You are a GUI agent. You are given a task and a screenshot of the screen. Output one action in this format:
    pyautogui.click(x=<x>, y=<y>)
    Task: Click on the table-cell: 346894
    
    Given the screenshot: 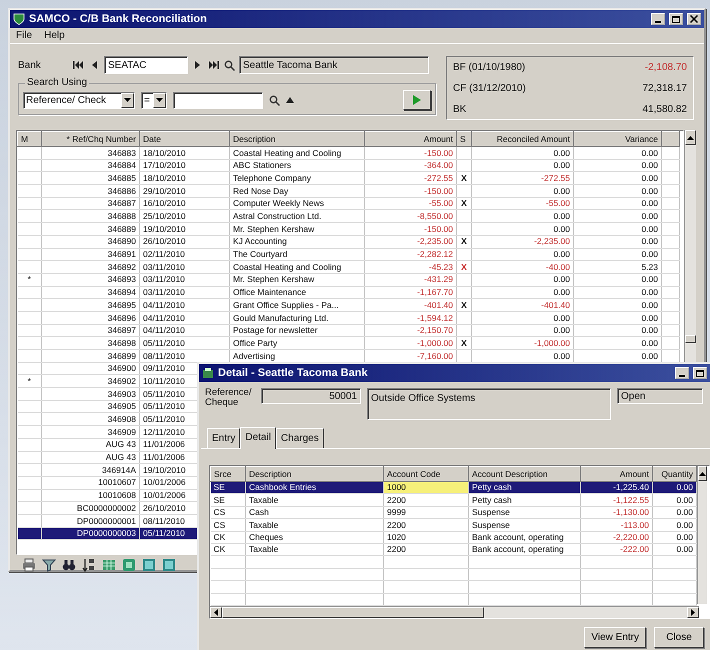 What is the action you would take?
    pyautogui.click(x=91, y=292)
    